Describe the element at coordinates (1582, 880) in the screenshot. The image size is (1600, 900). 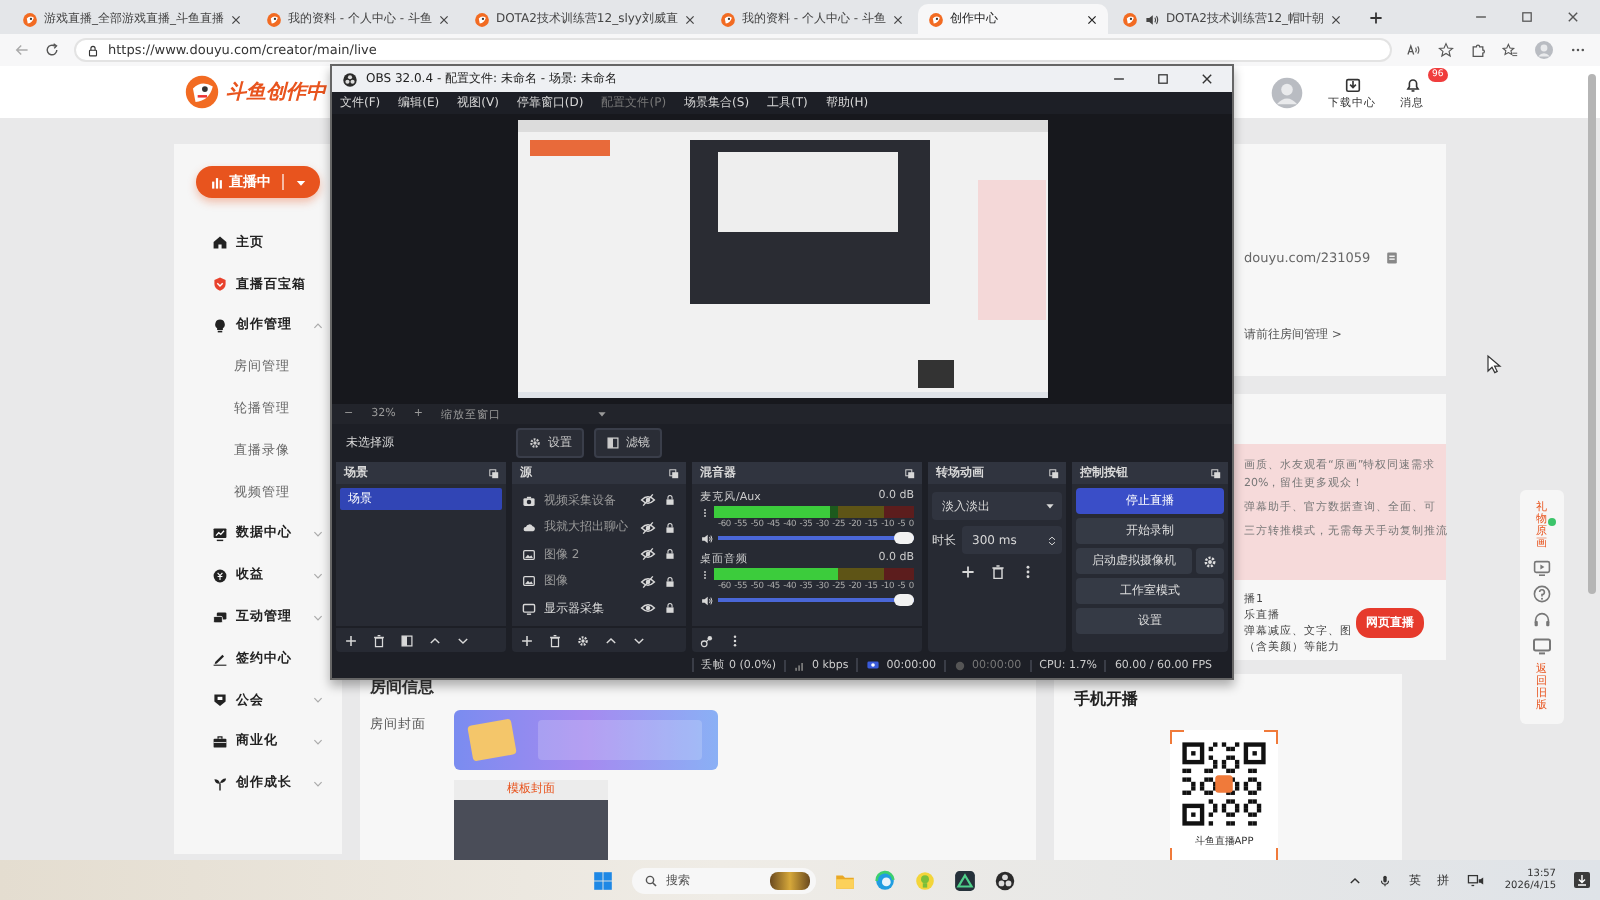
I see `notification-icon` at that location.